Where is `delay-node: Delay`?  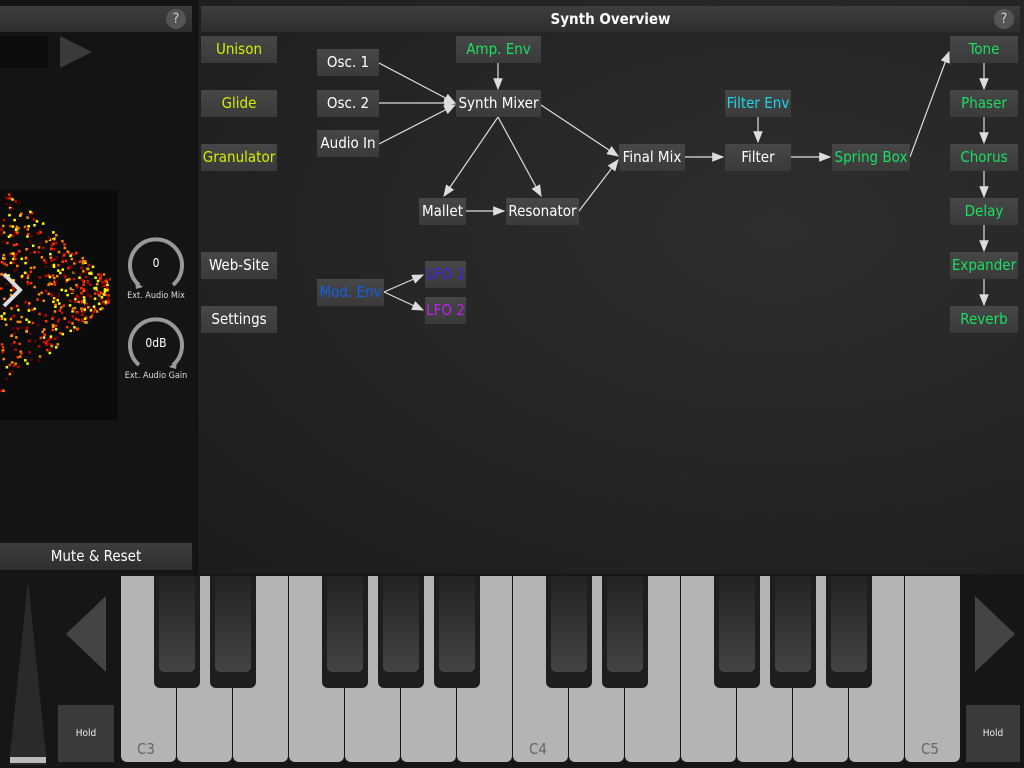
delay-node: Delay is located at coordinates (984, 211).